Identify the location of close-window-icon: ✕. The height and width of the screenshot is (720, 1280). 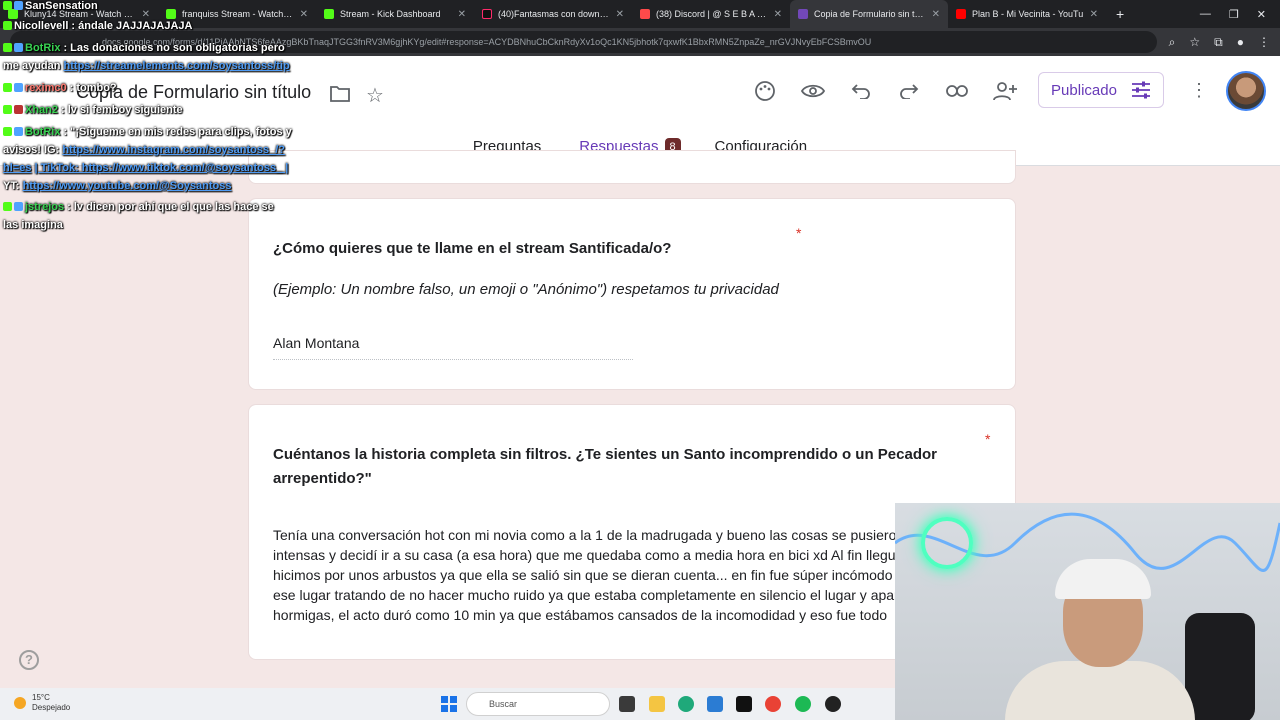
(1261, 14).